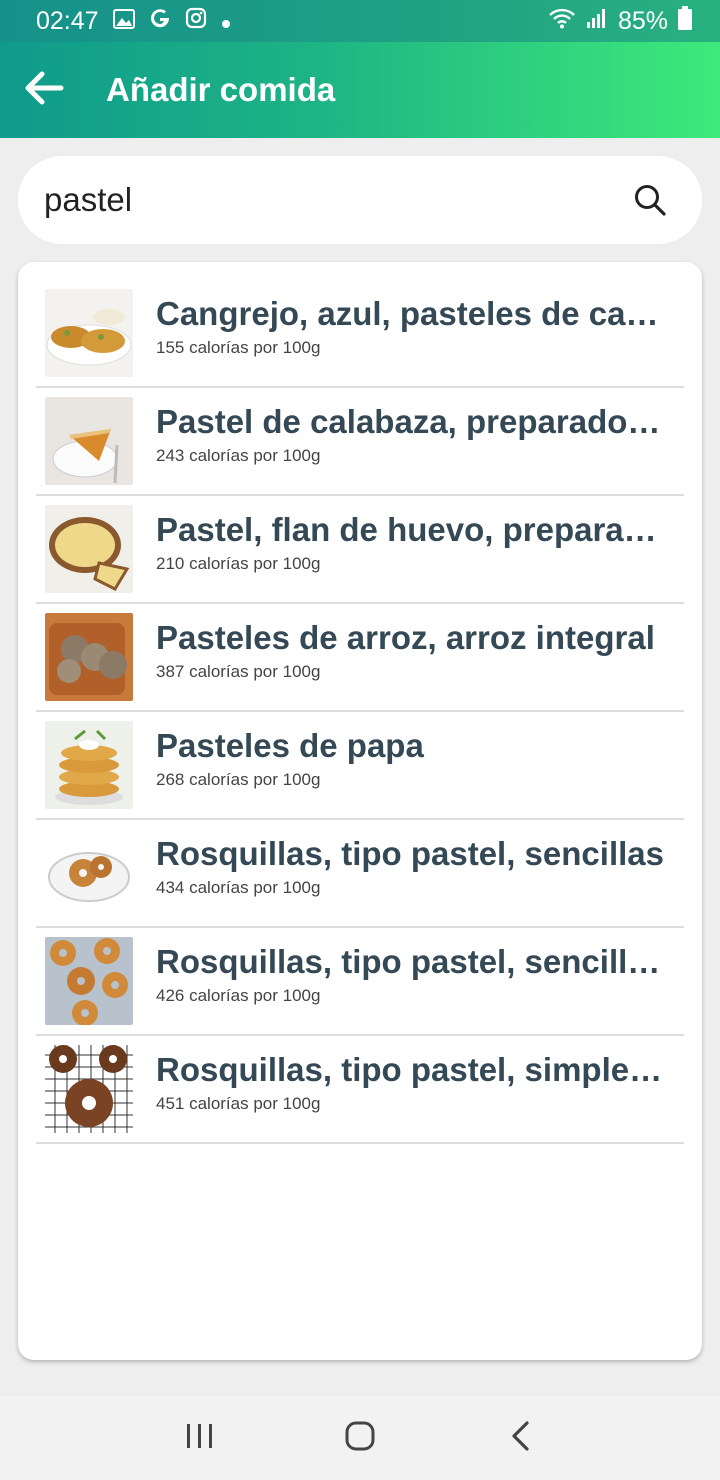  What do you see at coordinates (360, 90) in the screenshot?
I see `app-bar: Añadir comida` at bounding box center [360, 90].